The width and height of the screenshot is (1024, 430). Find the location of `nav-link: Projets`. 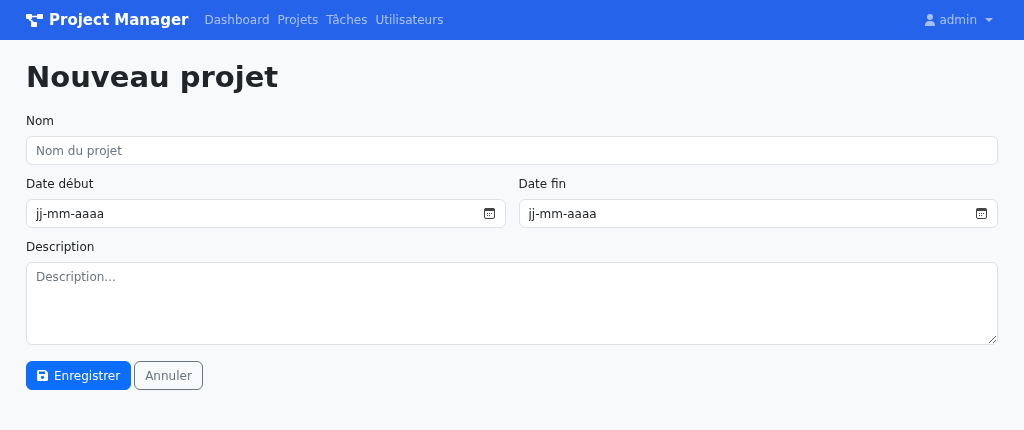

nav-link: Projets is located at coordinates (298, 20).